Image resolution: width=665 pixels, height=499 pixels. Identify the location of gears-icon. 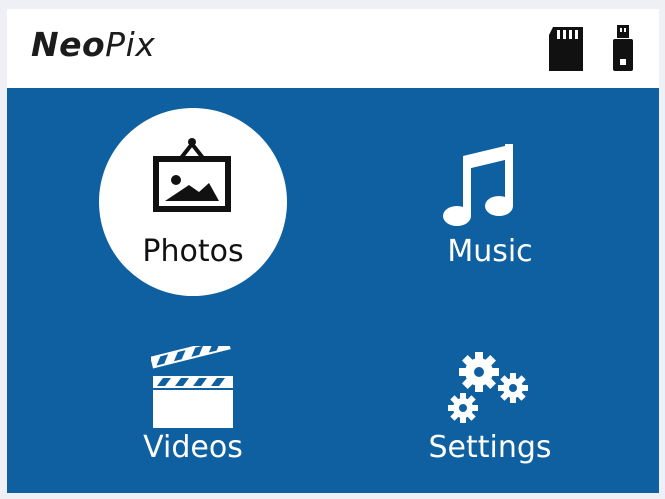
(488, 387).